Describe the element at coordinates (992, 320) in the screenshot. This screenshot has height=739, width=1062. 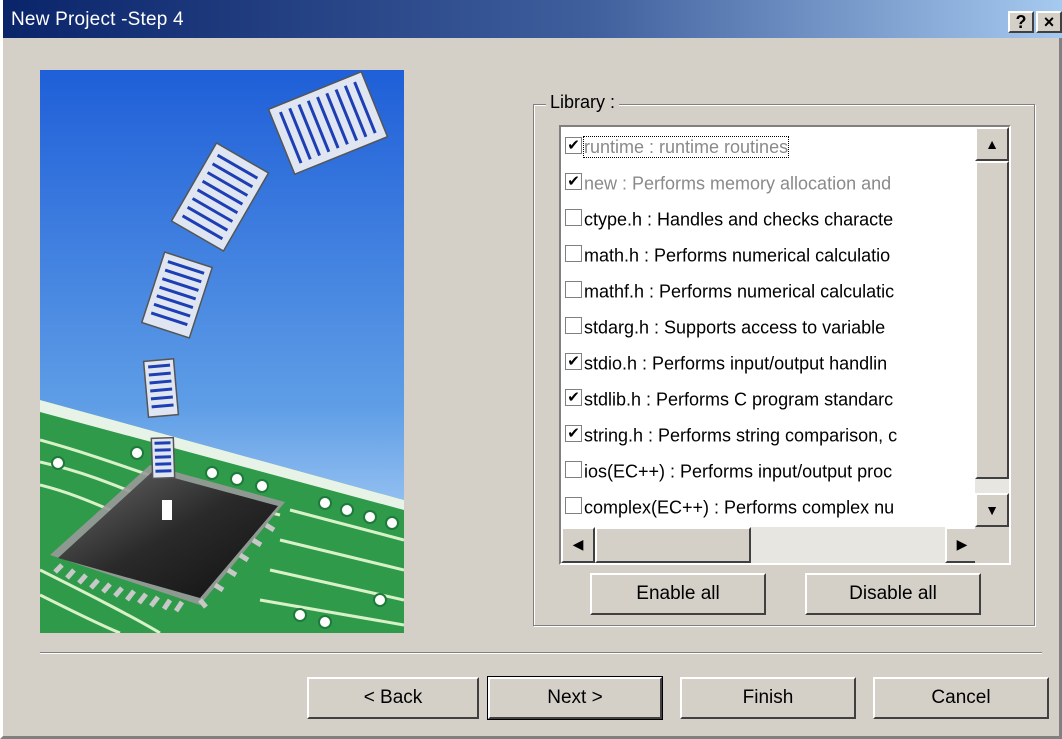
I see `vertical-scroll-thumb` at that location.